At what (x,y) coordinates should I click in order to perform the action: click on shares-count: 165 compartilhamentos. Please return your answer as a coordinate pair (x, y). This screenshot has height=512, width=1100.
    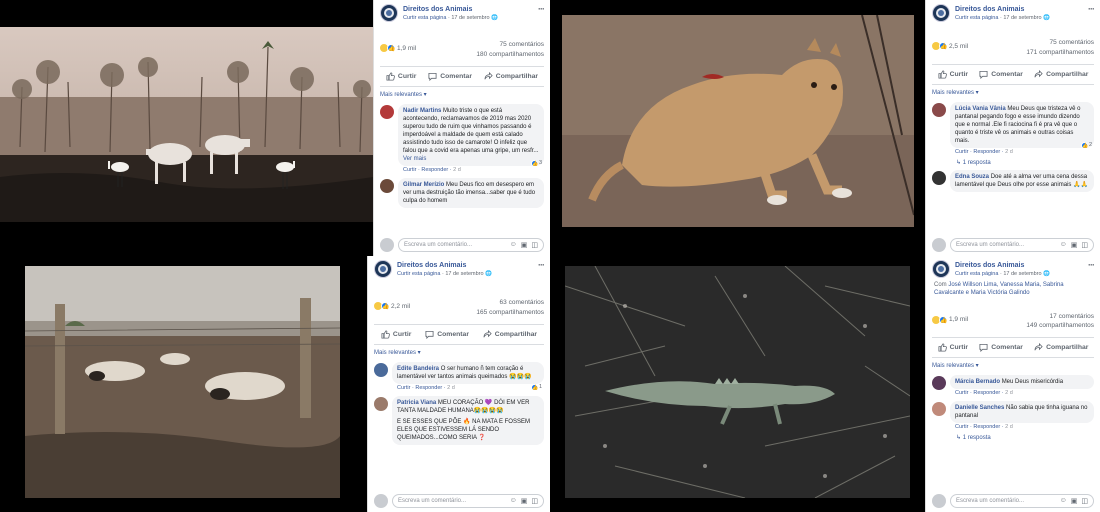
    Looking at the image, I should click on (510, 313).